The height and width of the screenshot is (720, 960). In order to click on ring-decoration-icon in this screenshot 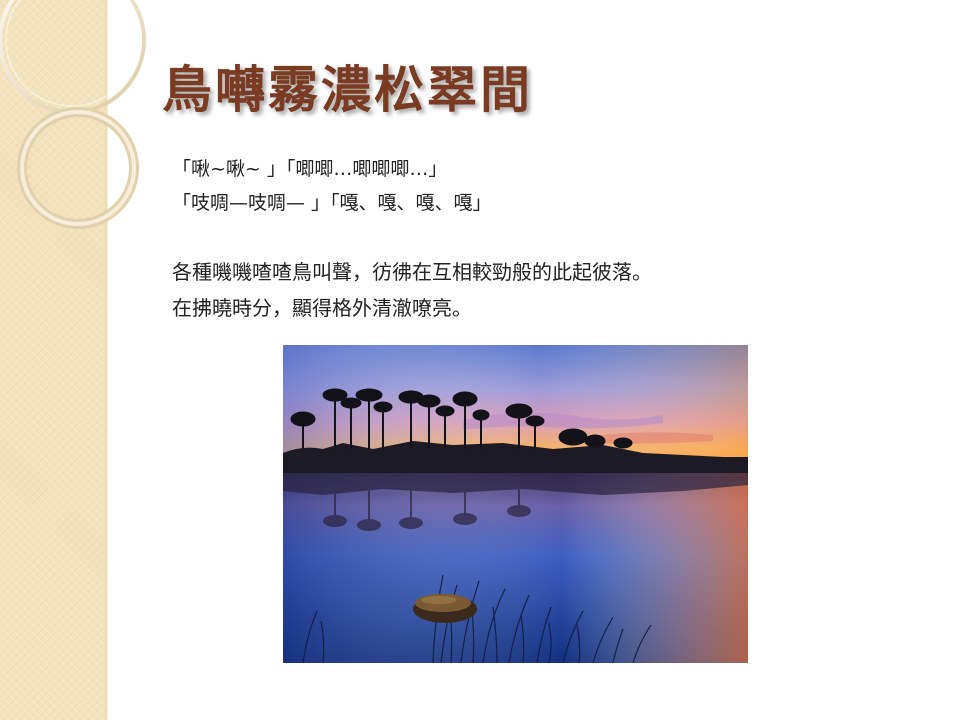, I will do `click(73, 114)`.